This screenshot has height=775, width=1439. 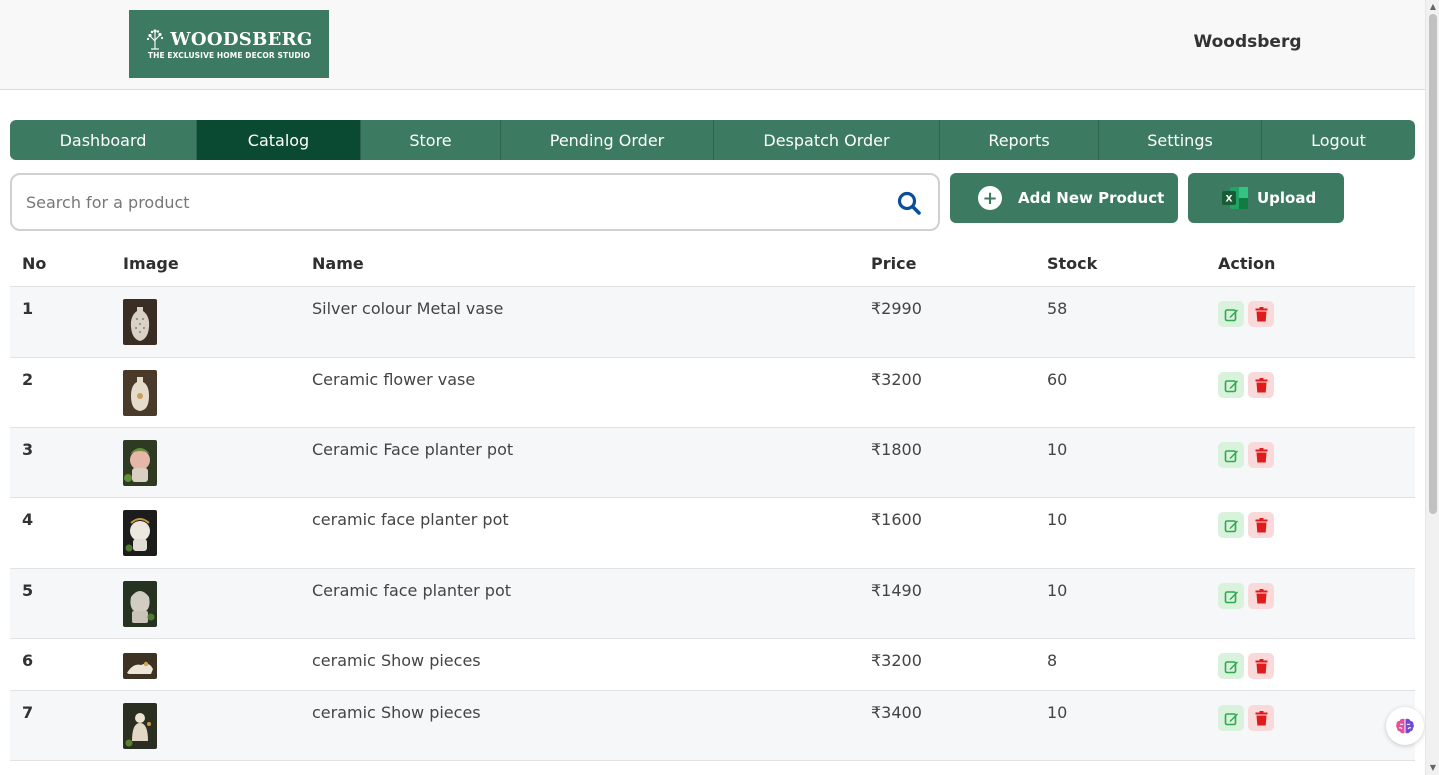 I want to click on table-header: No Image Name Price Stock Action, so click(x=712, y=263).